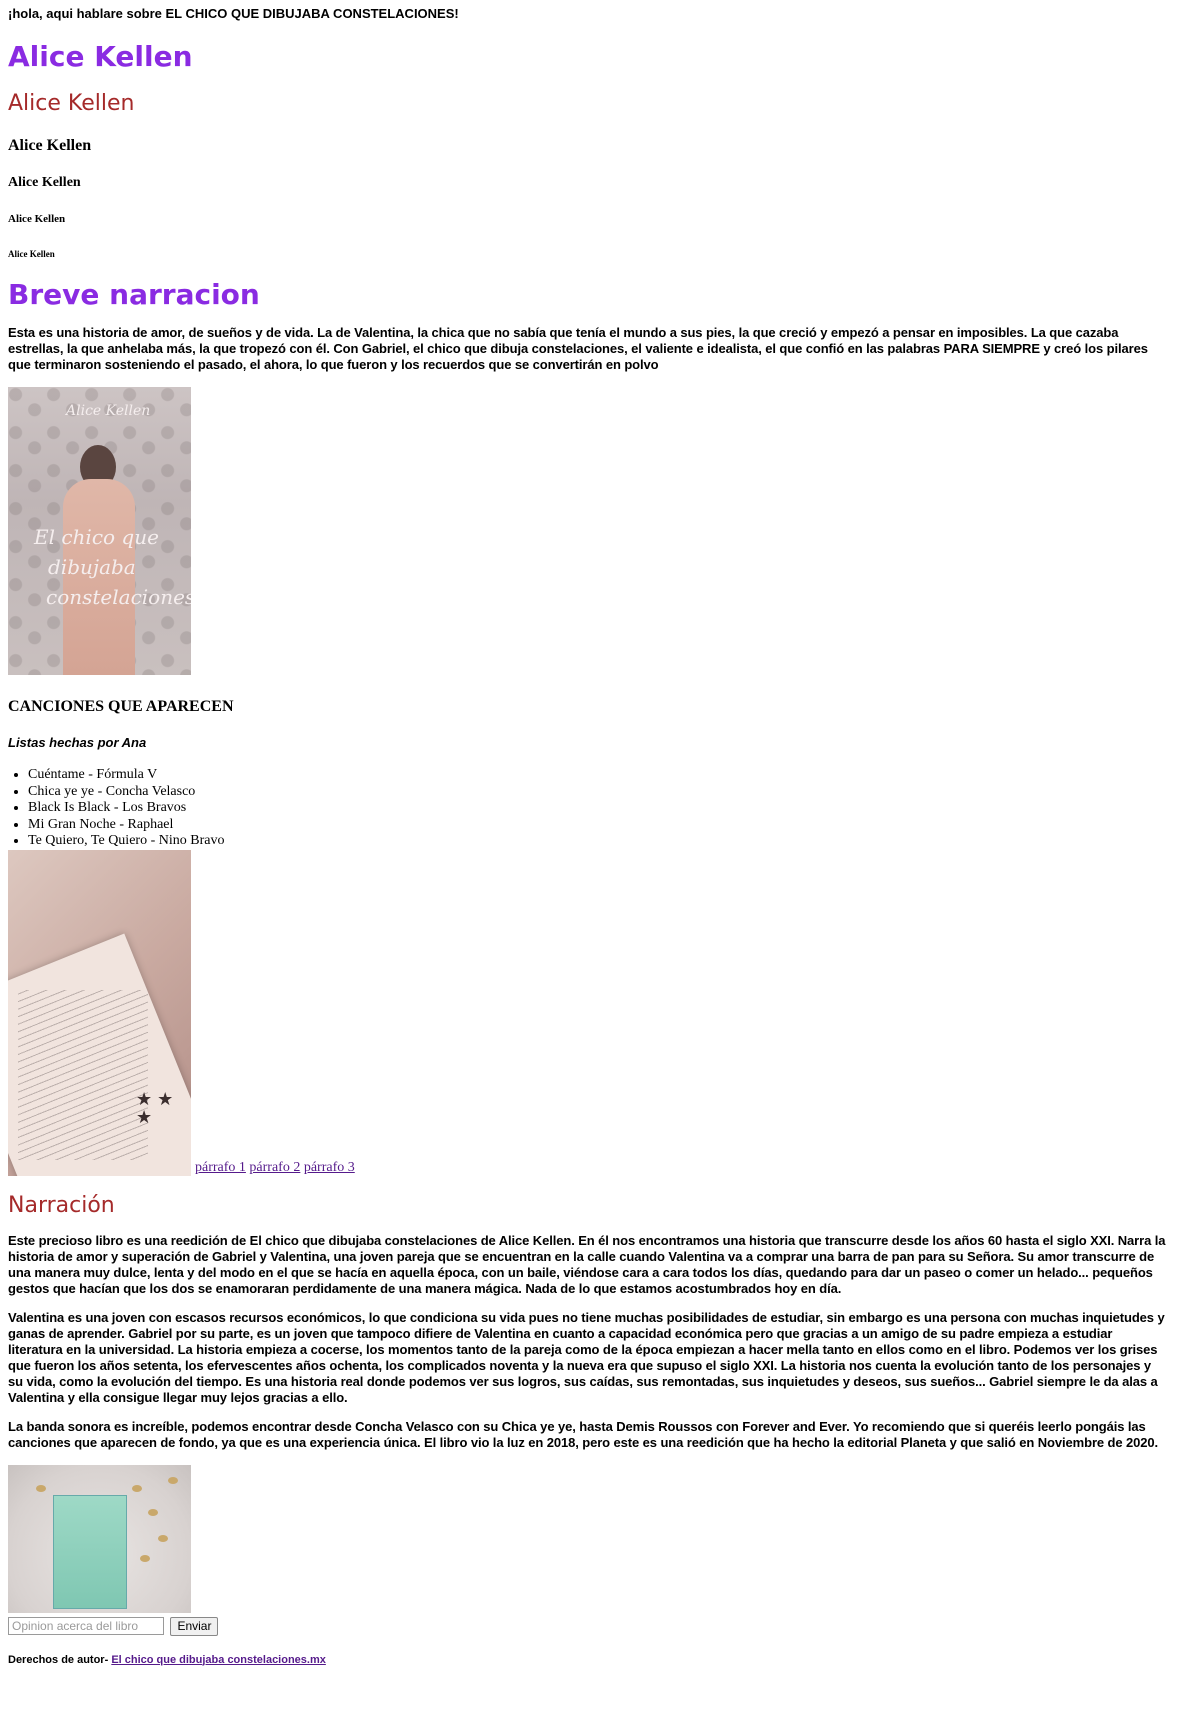  Describe the element at coordinates (37, 219) in the screenshot. I see `author-heading-5: Alice Kellen` at that location.